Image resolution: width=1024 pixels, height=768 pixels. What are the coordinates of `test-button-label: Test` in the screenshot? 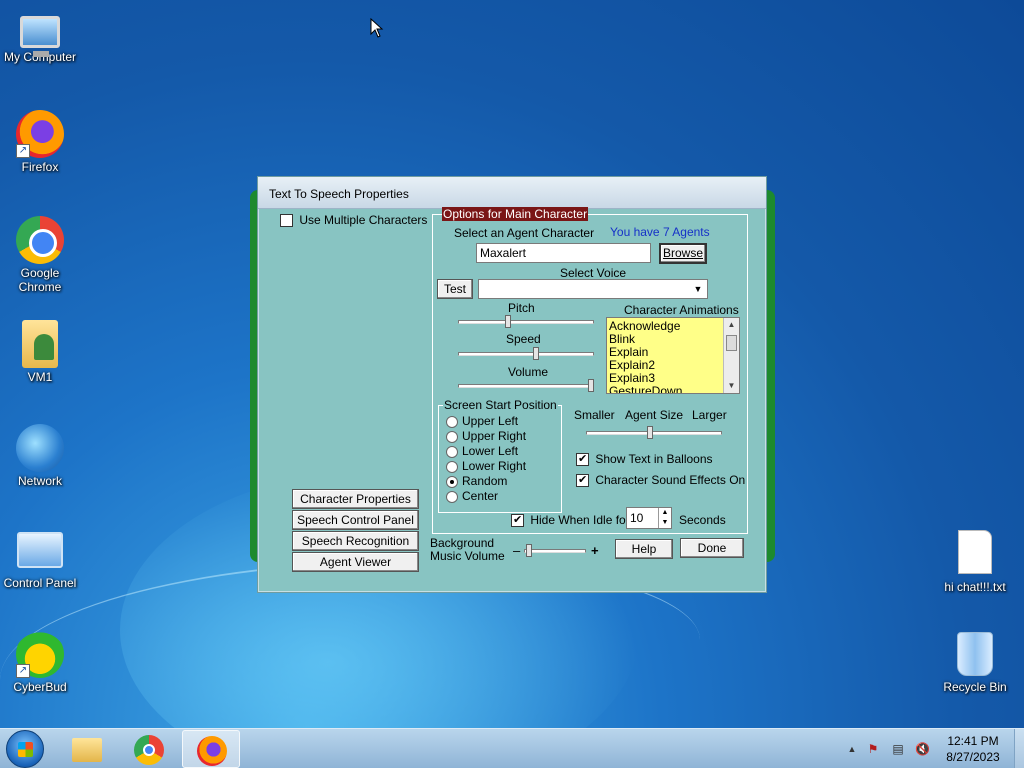 It's located at (454, 289).